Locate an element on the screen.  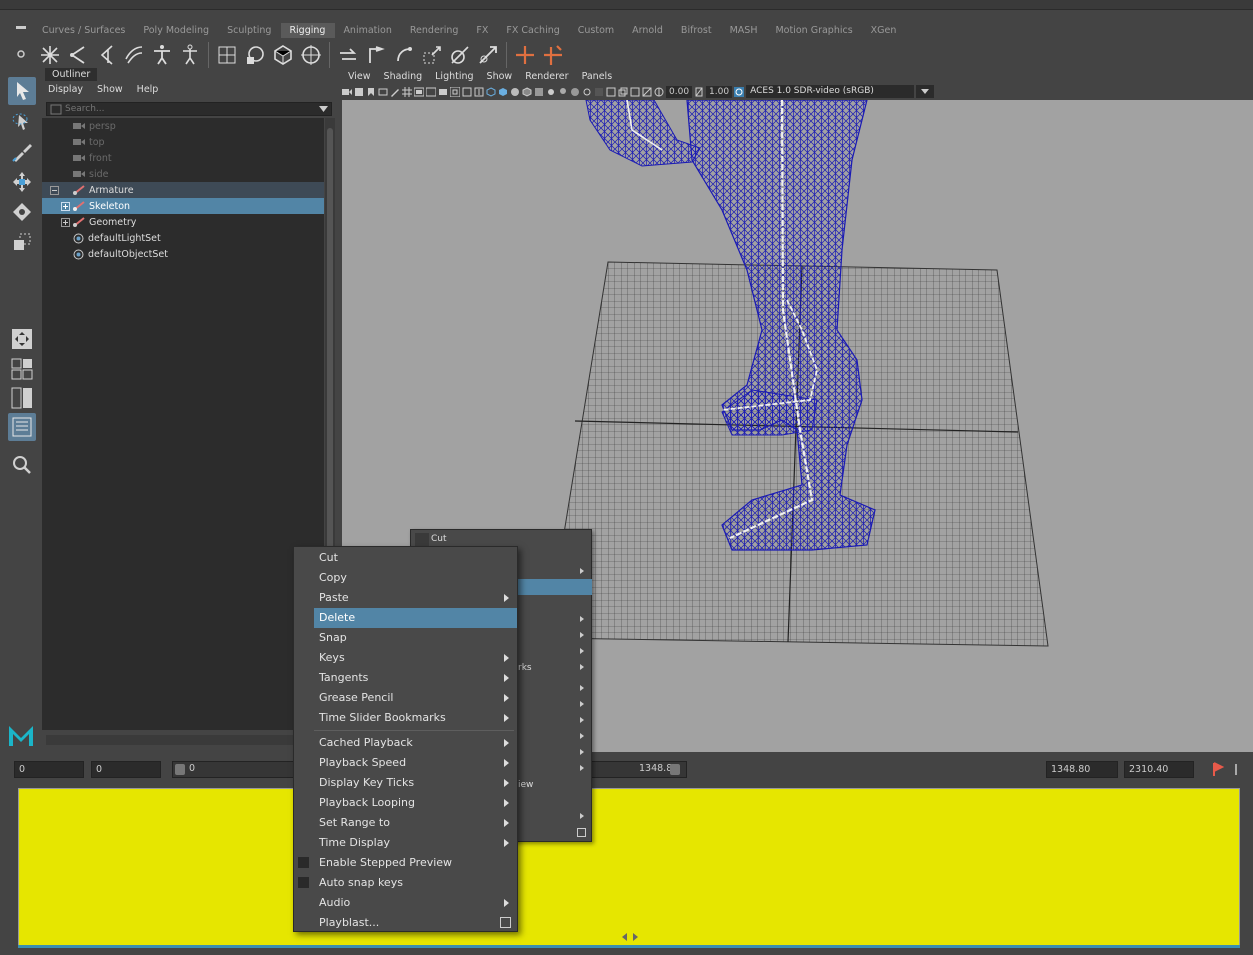
safe-action-icon is located at coordinates (467, 92).